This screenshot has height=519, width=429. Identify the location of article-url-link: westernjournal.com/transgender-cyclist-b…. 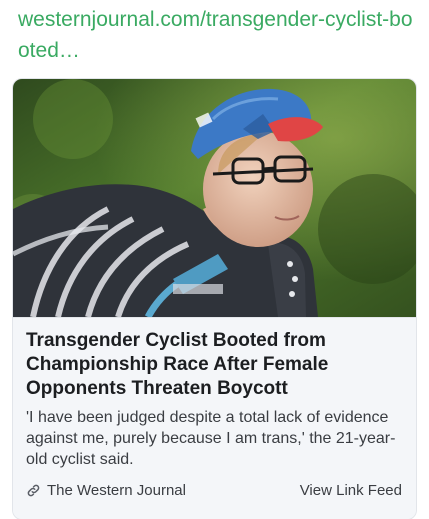
(218, 35).